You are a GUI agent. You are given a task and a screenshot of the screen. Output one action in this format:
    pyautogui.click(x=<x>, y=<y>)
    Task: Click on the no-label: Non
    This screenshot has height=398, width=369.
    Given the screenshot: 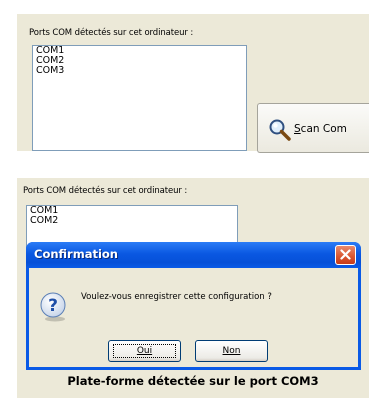 What is the action you would take?
    pyautogui.click(x=231, y=351)
    